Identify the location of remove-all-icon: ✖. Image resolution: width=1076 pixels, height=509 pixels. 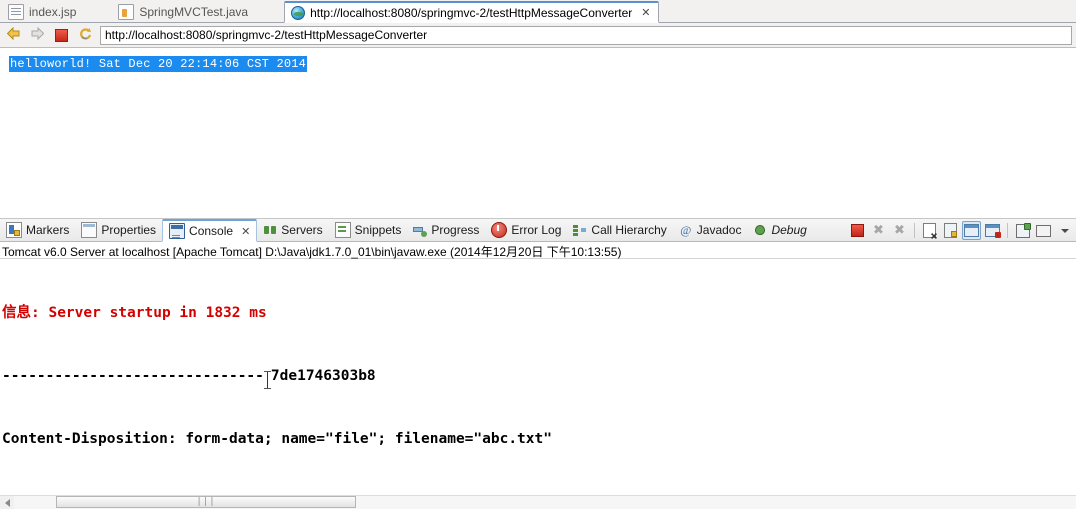
(899, 230).